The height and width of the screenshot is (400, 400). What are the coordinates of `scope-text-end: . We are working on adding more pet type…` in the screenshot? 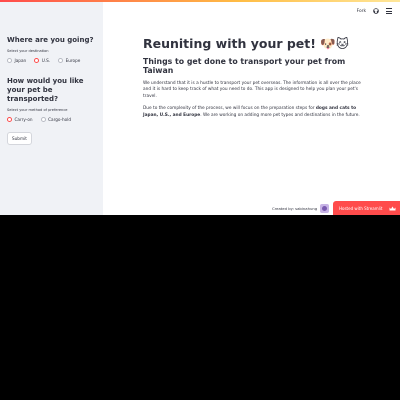 It's located at (280, 115).